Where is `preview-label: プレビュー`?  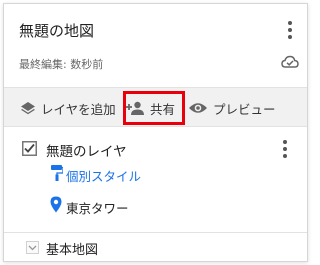 preview-label: プレビュー is located at coordinates (244, 109).